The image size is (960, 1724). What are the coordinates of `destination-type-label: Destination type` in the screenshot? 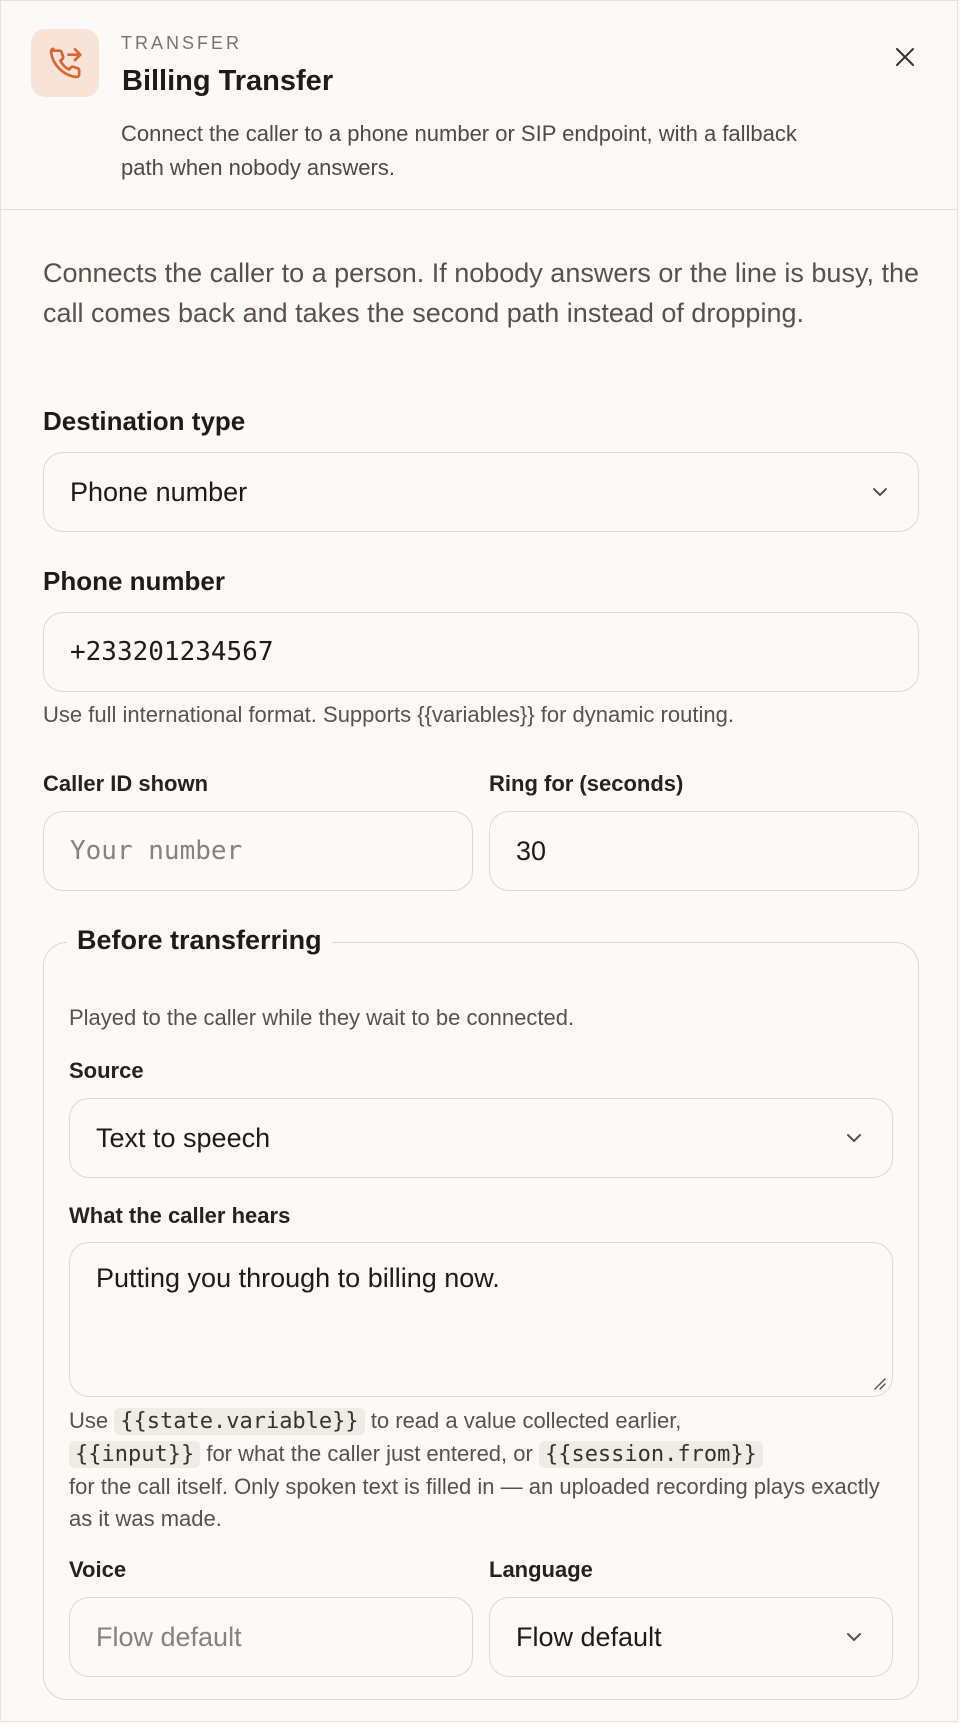 It's located at (144, 421).